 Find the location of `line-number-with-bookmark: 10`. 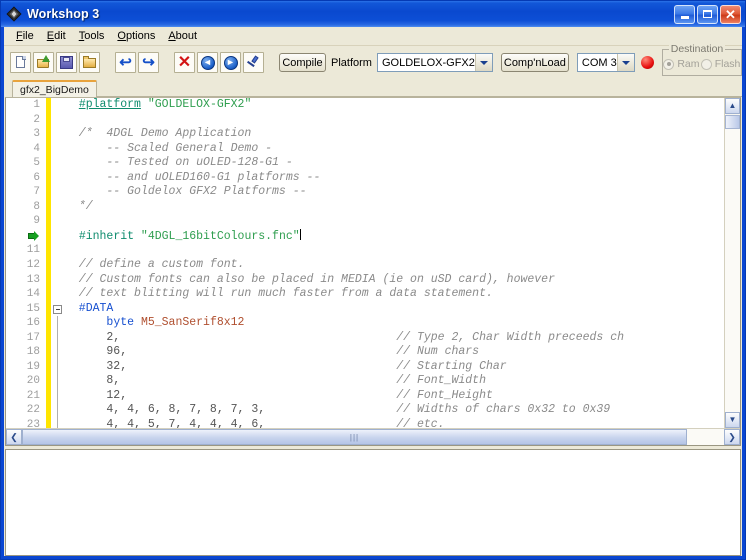

line-number-with-bookmark: 10 is located at coordinates (59, 242).